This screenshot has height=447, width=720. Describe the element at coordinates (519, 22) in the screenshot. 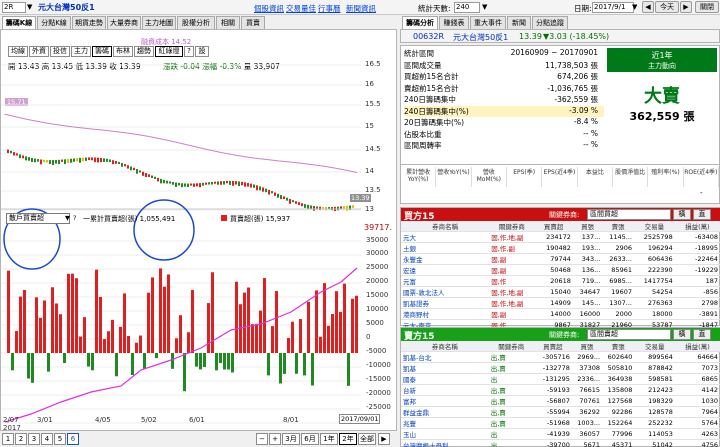

I see `tab-news: 新聞` at that location.